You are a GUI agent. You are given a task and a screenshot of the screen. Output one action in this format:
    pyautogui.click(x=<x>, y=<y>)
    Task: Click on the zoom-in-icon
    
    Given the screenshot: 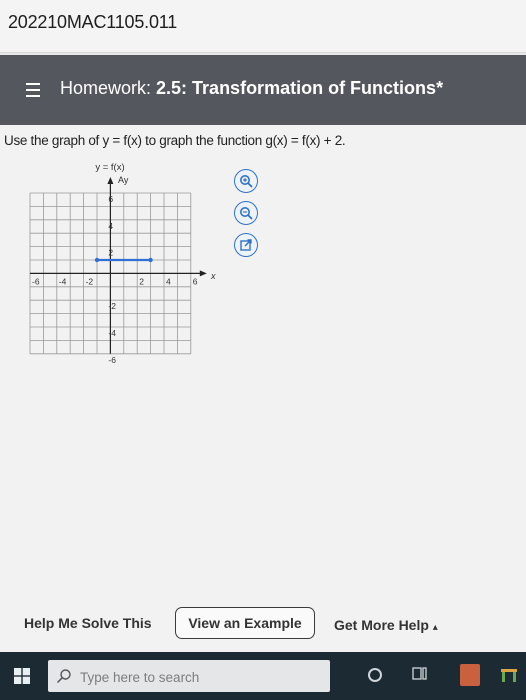 What is the action you would take?
    pyautogui.click(x=246, y=181)
    